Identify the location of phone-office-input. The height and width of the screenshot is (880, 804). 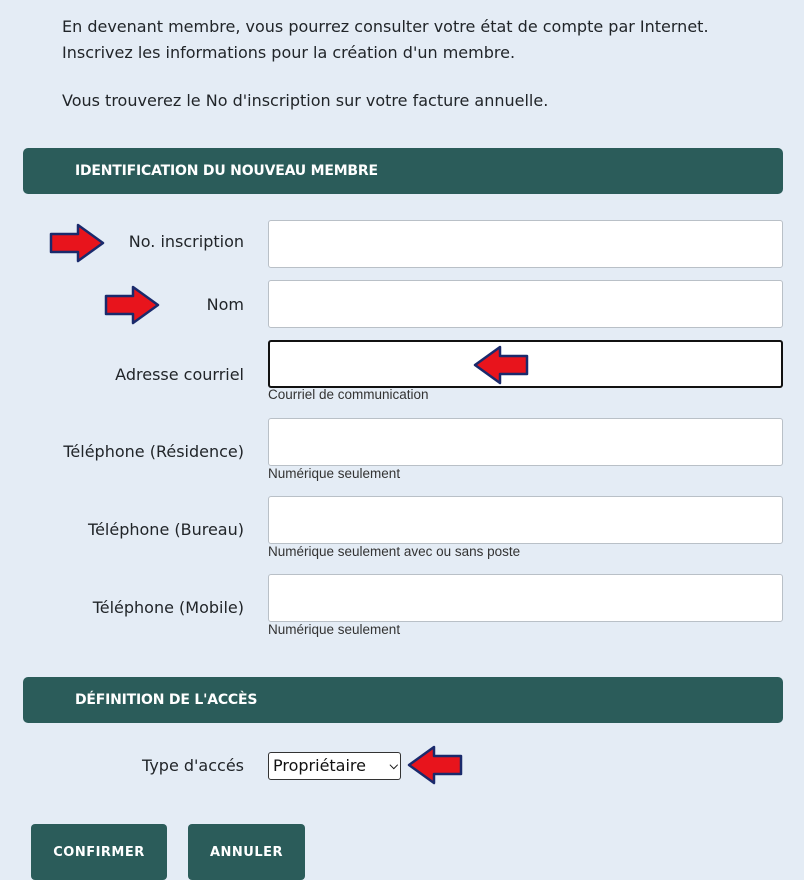
(525, 520).